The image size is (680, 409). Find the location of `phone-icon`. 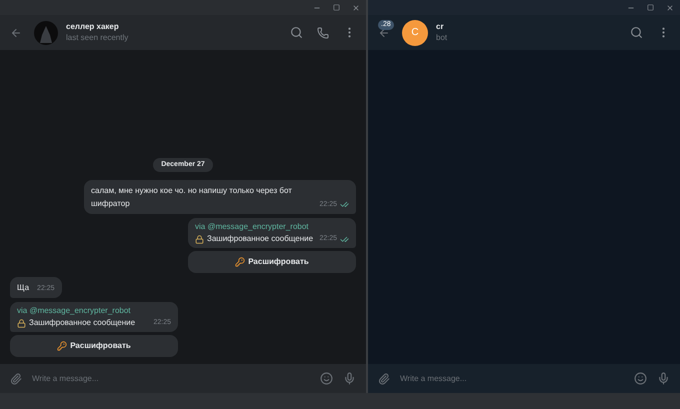

phone-icon is located at coordinates (323, 32).